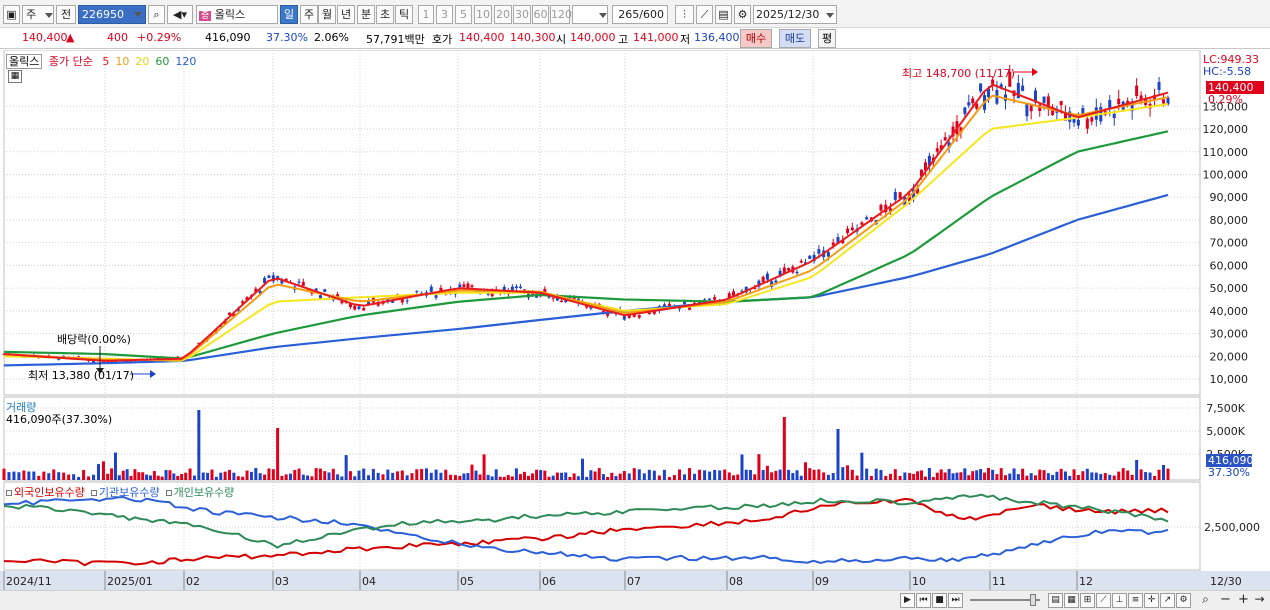  Describe the element at coordinates (704, 14) in the screenshot. I see `draw-tool-icon: ⟋` at that location.